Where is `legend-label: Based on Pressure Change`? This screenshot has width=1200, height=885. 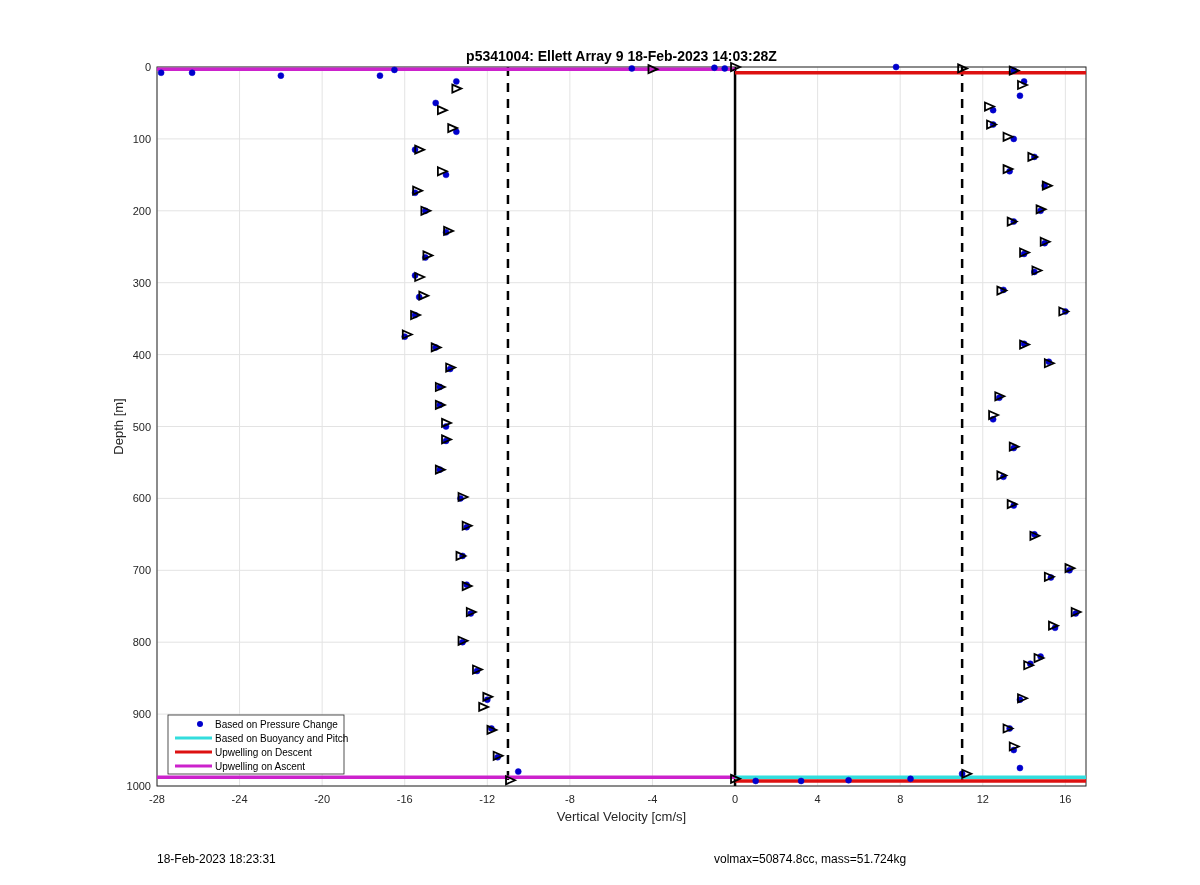 legend-label: Based on Pressure Change is located at coordinates (276, 724).